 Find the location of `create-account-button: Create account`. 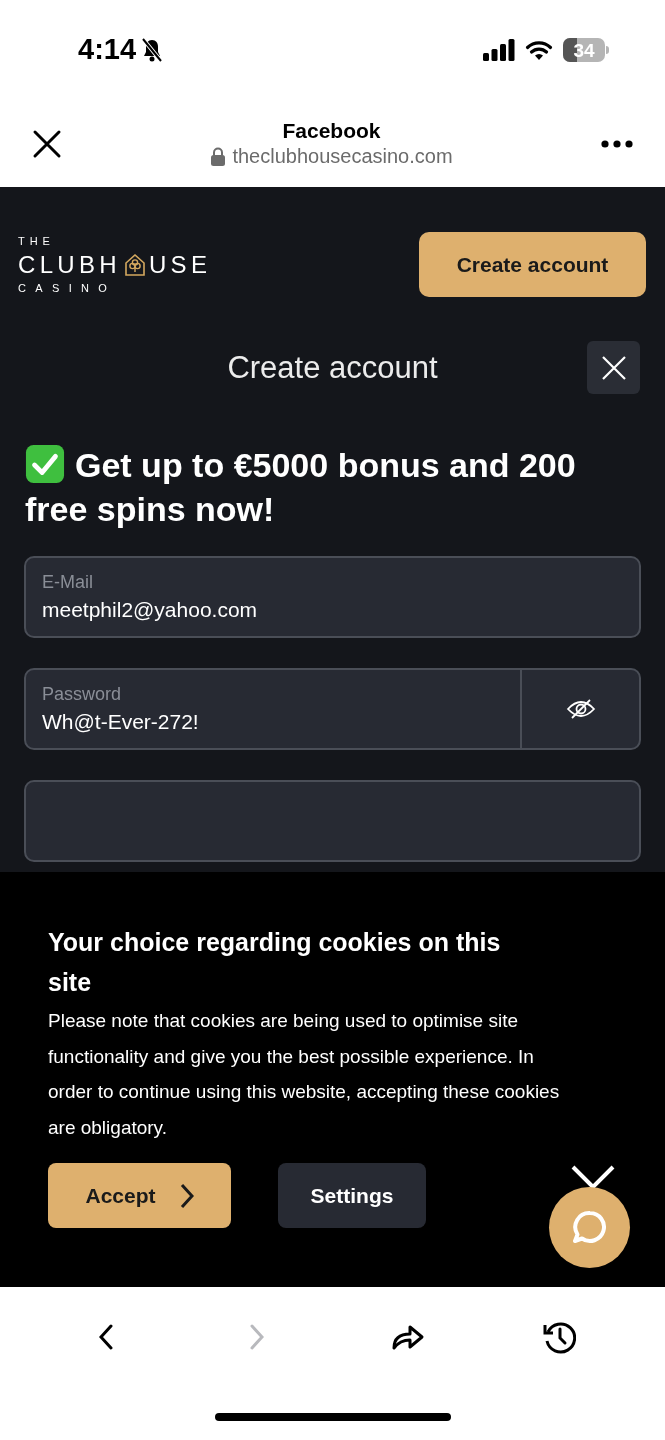

create-account-button: Create account is located at coordinates (532, 264).